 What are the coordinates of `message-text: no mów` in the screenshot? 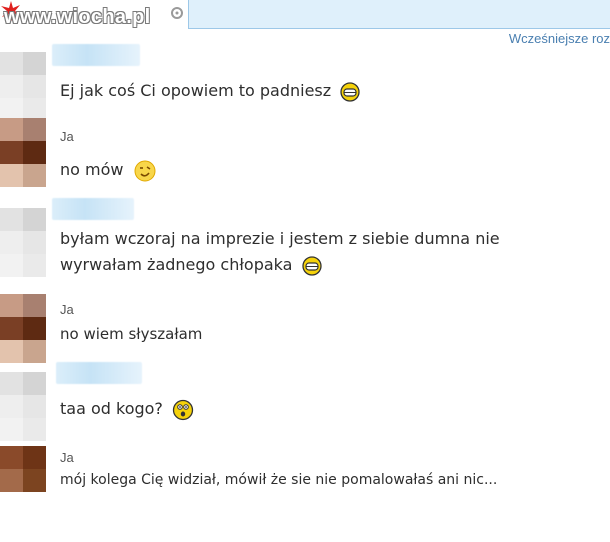 It's located at (108, 170).